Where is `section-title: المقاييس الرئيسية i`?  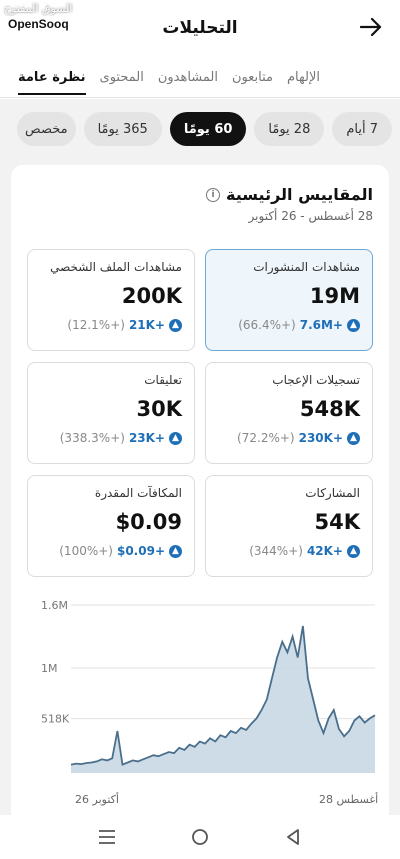
section-title: المقاييس الرئيسية i is located at coordinates (289, 194).